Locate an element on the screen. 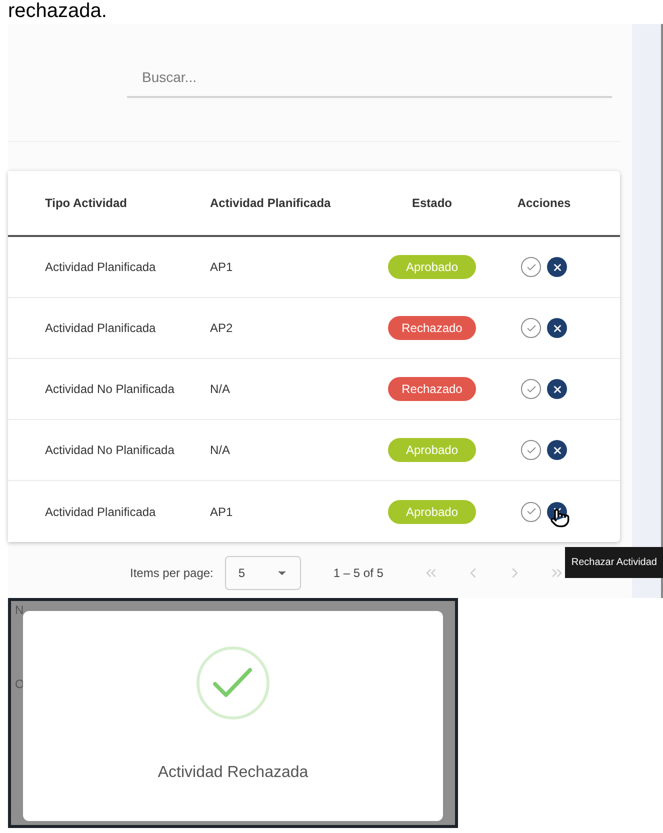 This screenshot has height=833, width=663. column-header: Tipo Actividad is located at coordinates (86, 203).